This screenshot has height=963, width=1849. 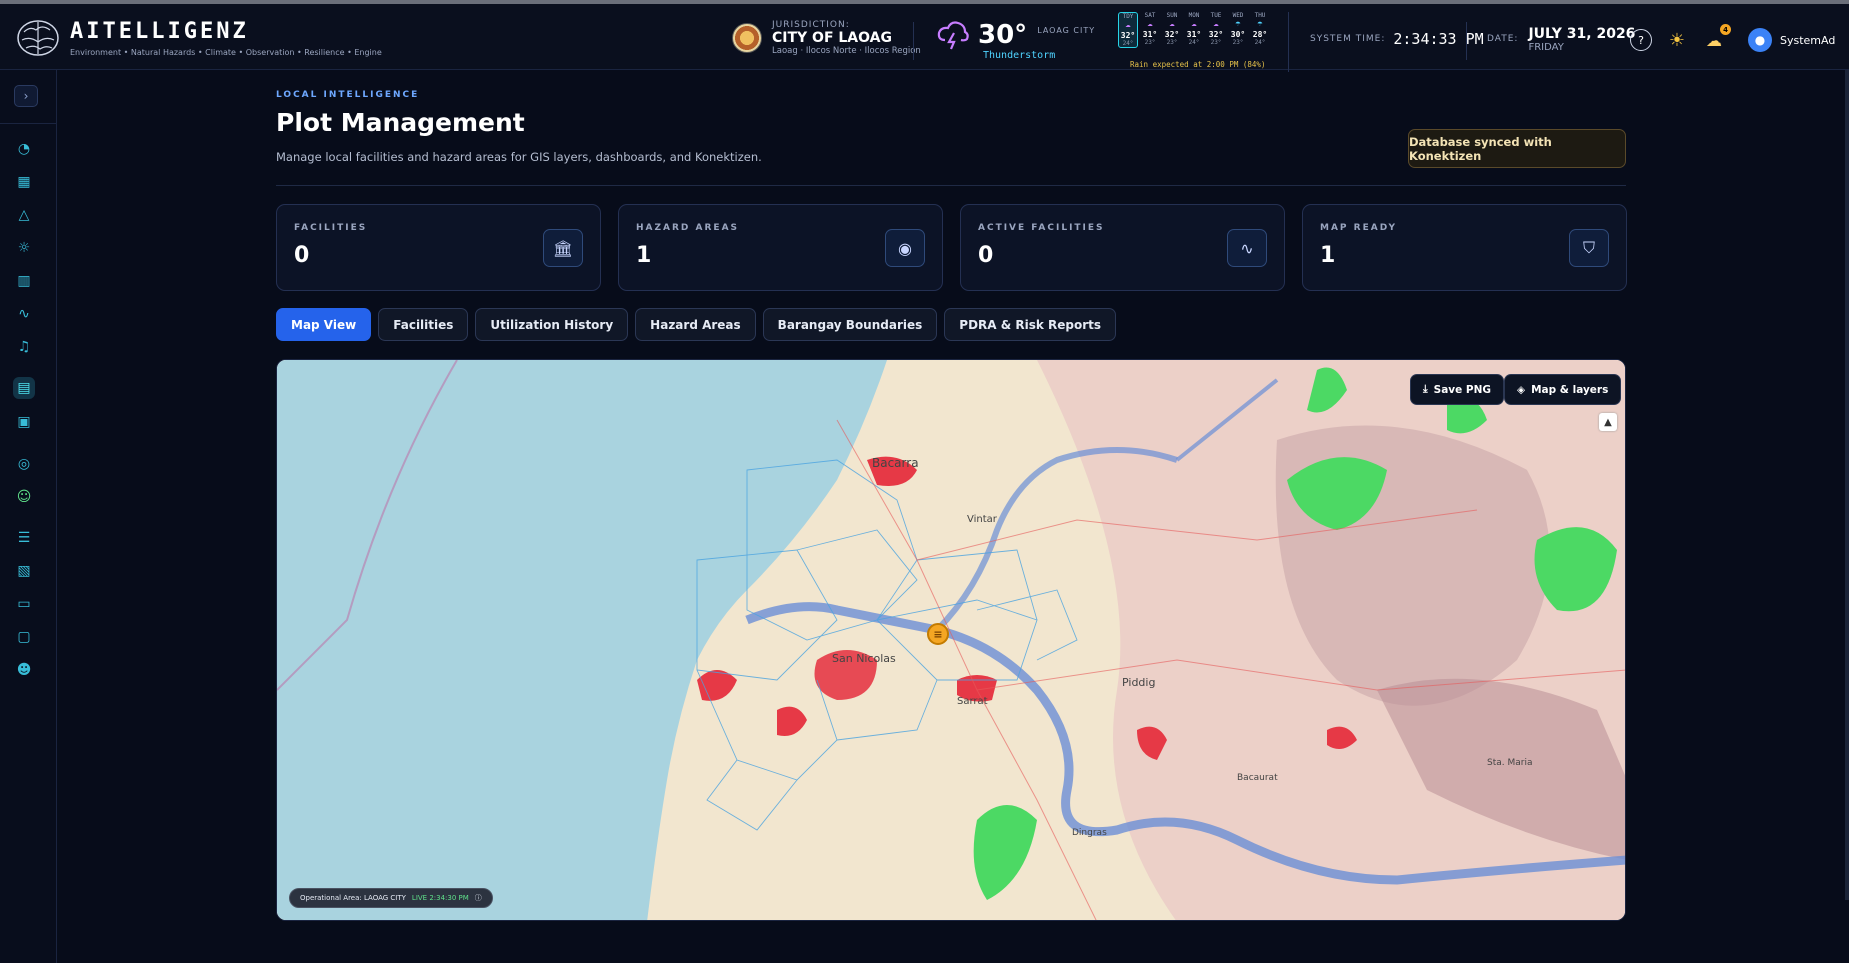 What do you see at coordinates (423, 324) in the screenshot?
I see `tab-facilities: Facilities` at bounding box center [423, 324].